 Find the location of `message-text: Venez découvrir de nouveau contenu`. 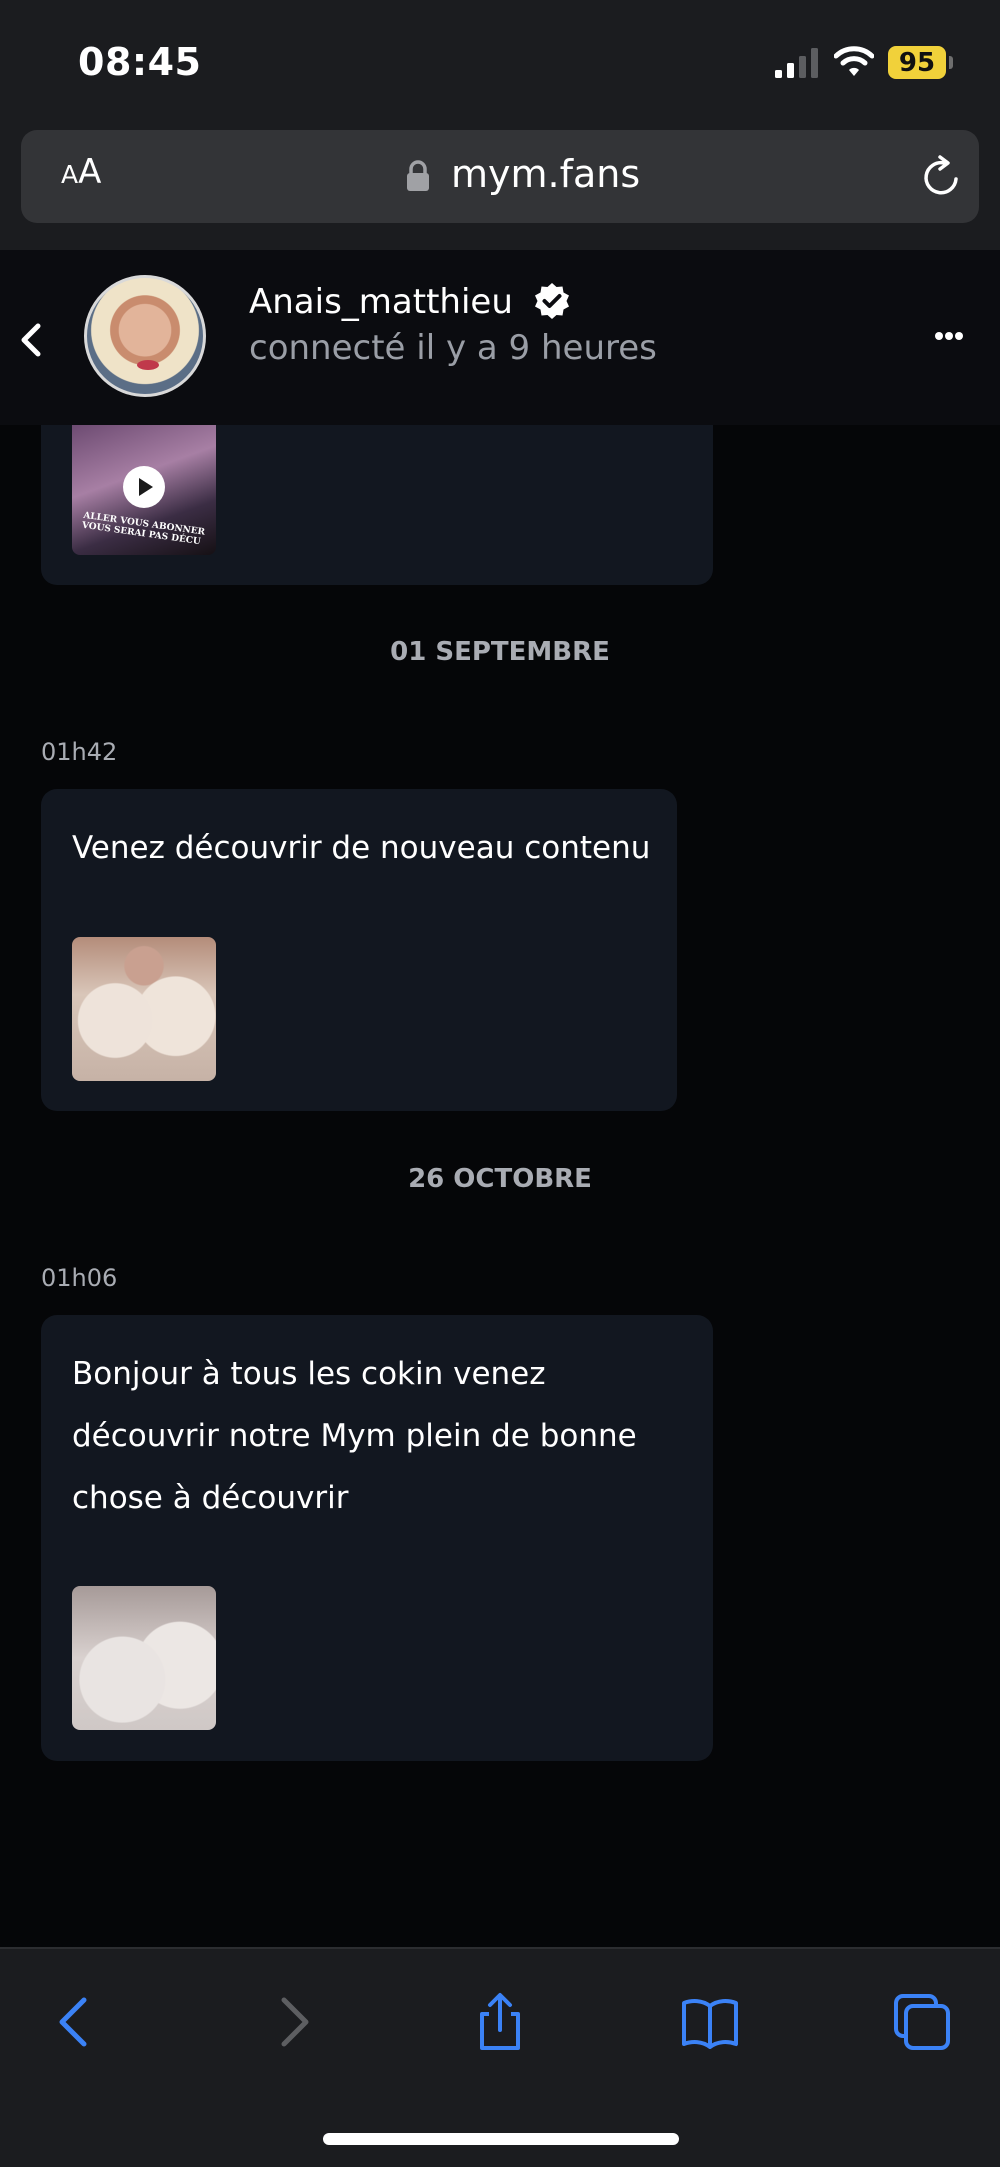

message-text: Venez découvrir de nouveau contenu is located at coordinates (361, 848).